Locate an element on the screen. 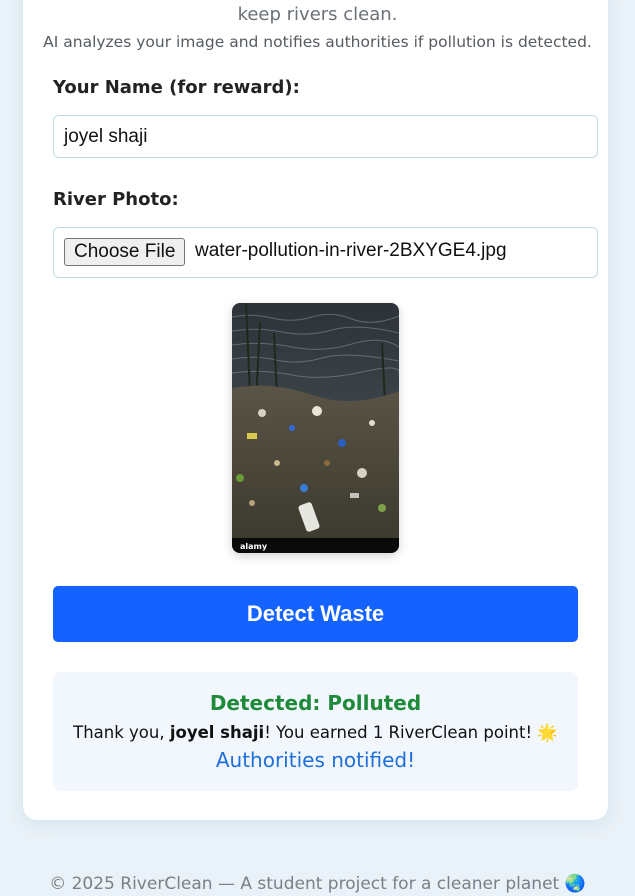 The image size is (635, 896). photo-preview: alamy is located at coordinates (315, 428).